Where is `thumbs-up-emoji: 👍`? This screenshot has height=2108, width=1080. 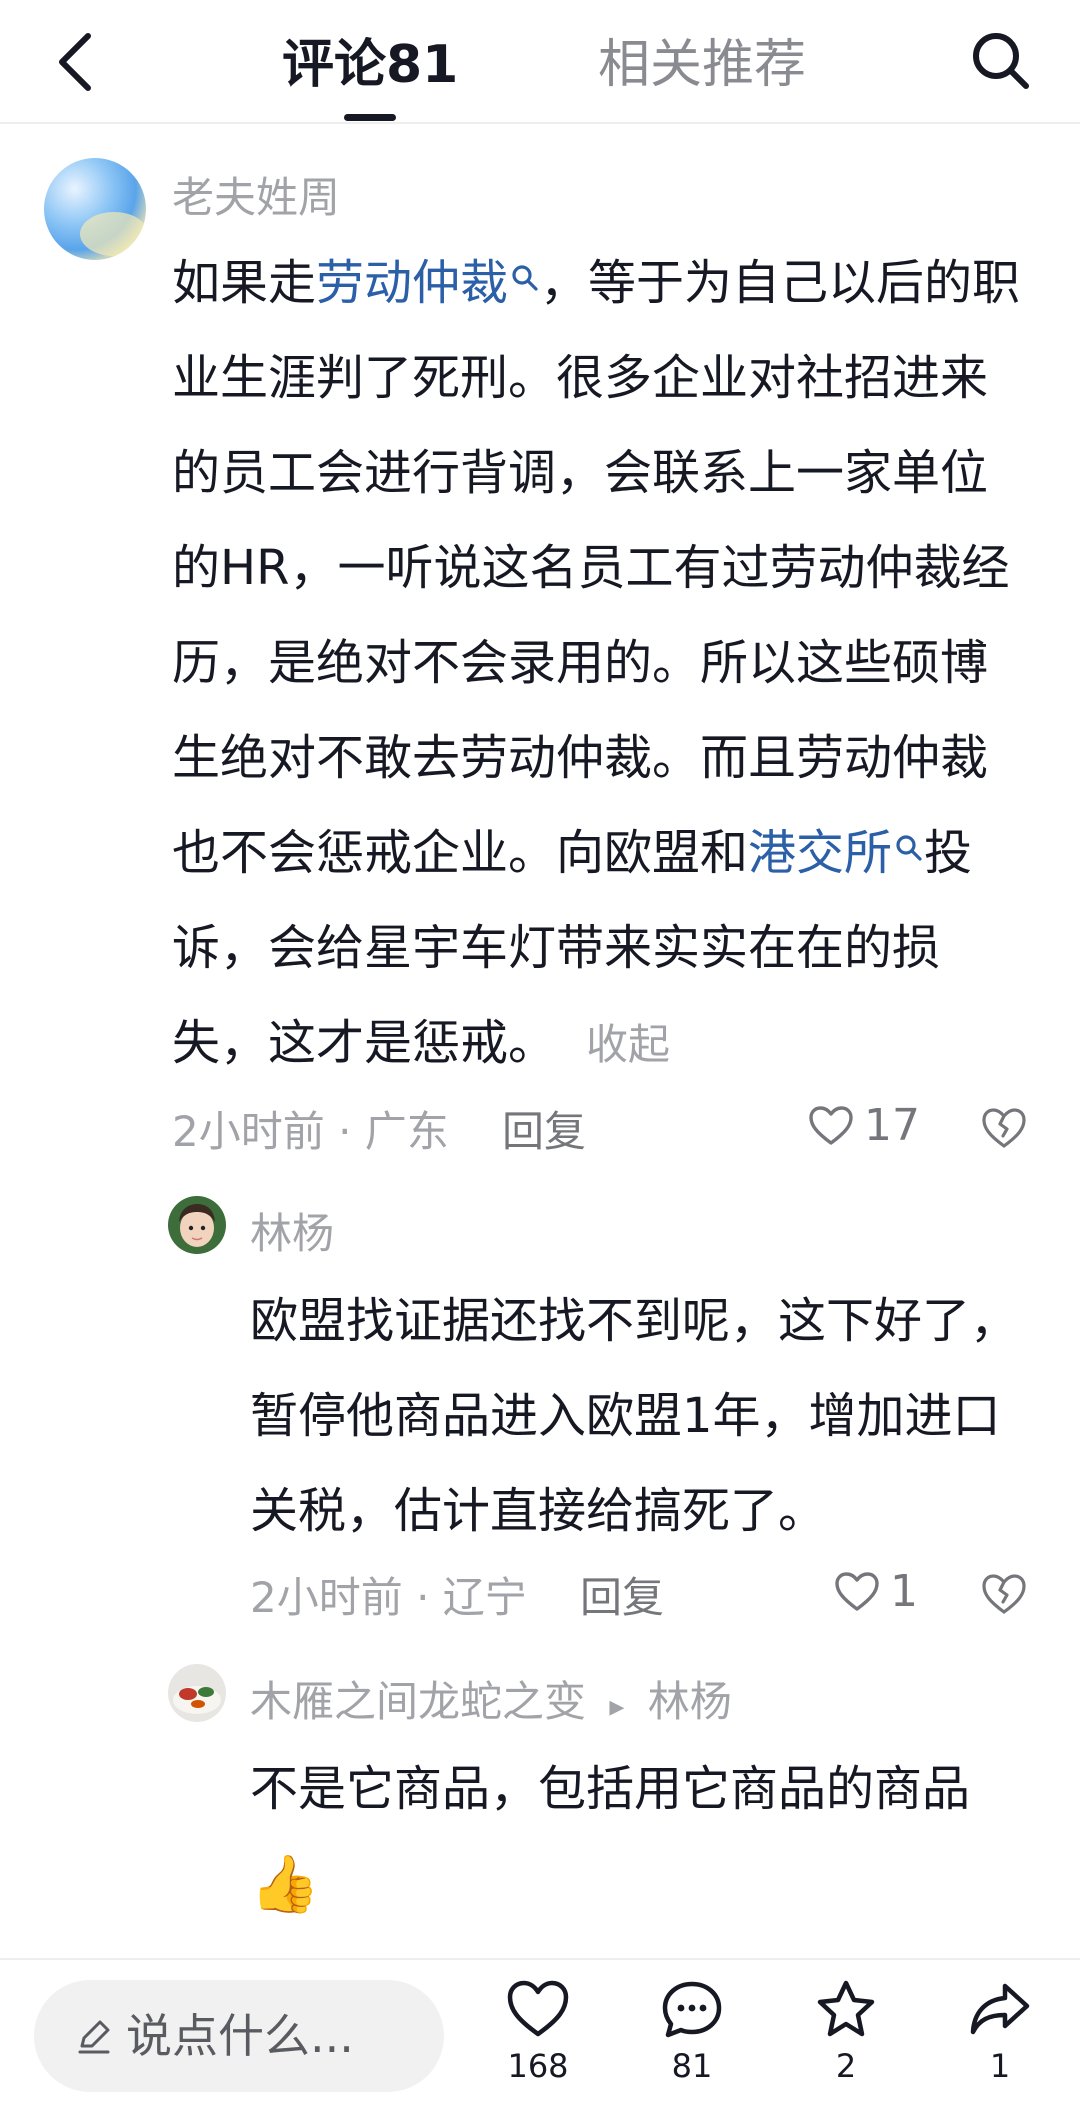
thumbs-up-emoji: 👍 is located at coordinates (285, 1884).